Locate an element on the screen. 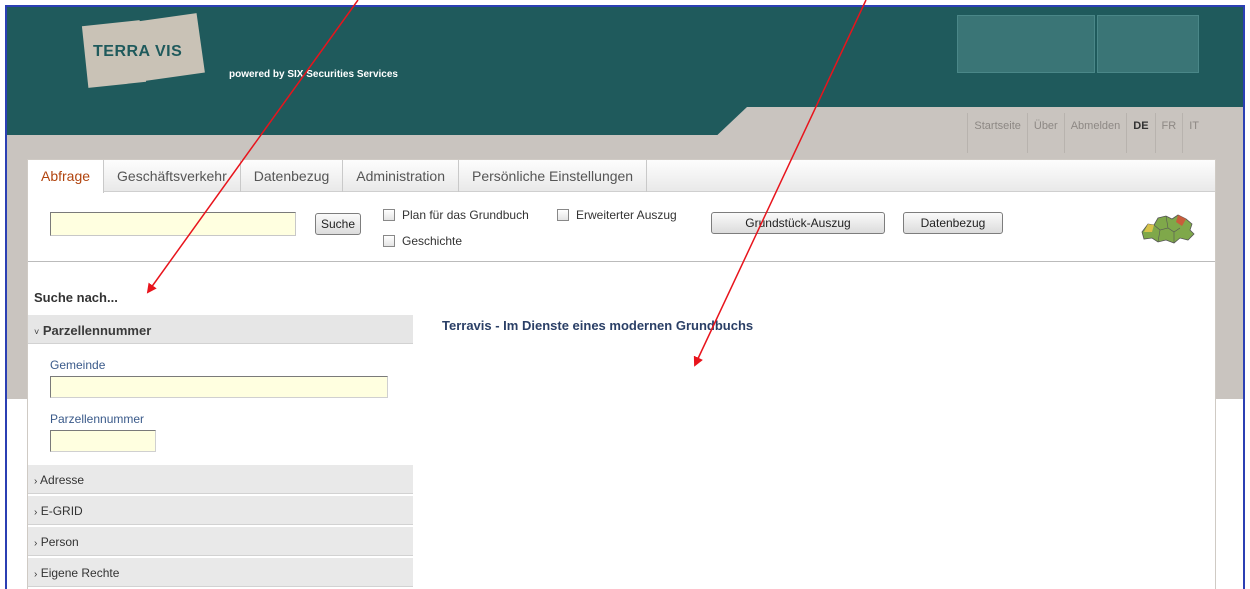  nav-startseite: Startseite is located at coordinates (996, 133).